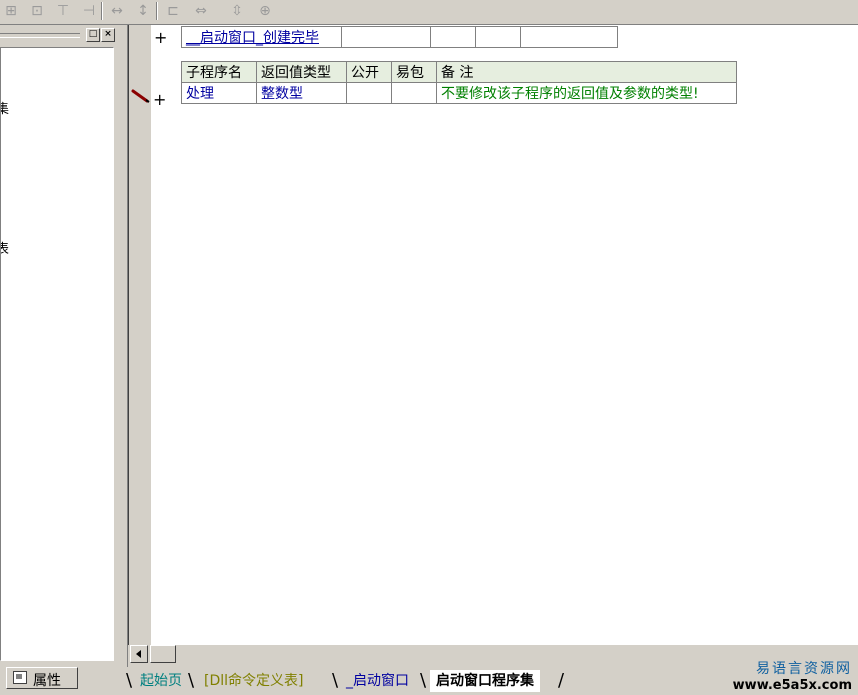 The width and height of the screenshot is (858, 695). What do you see at coordinates (57, 354) in the screenshot?
I see `panel-tree: 集 表` at bounding box center [57, 354].